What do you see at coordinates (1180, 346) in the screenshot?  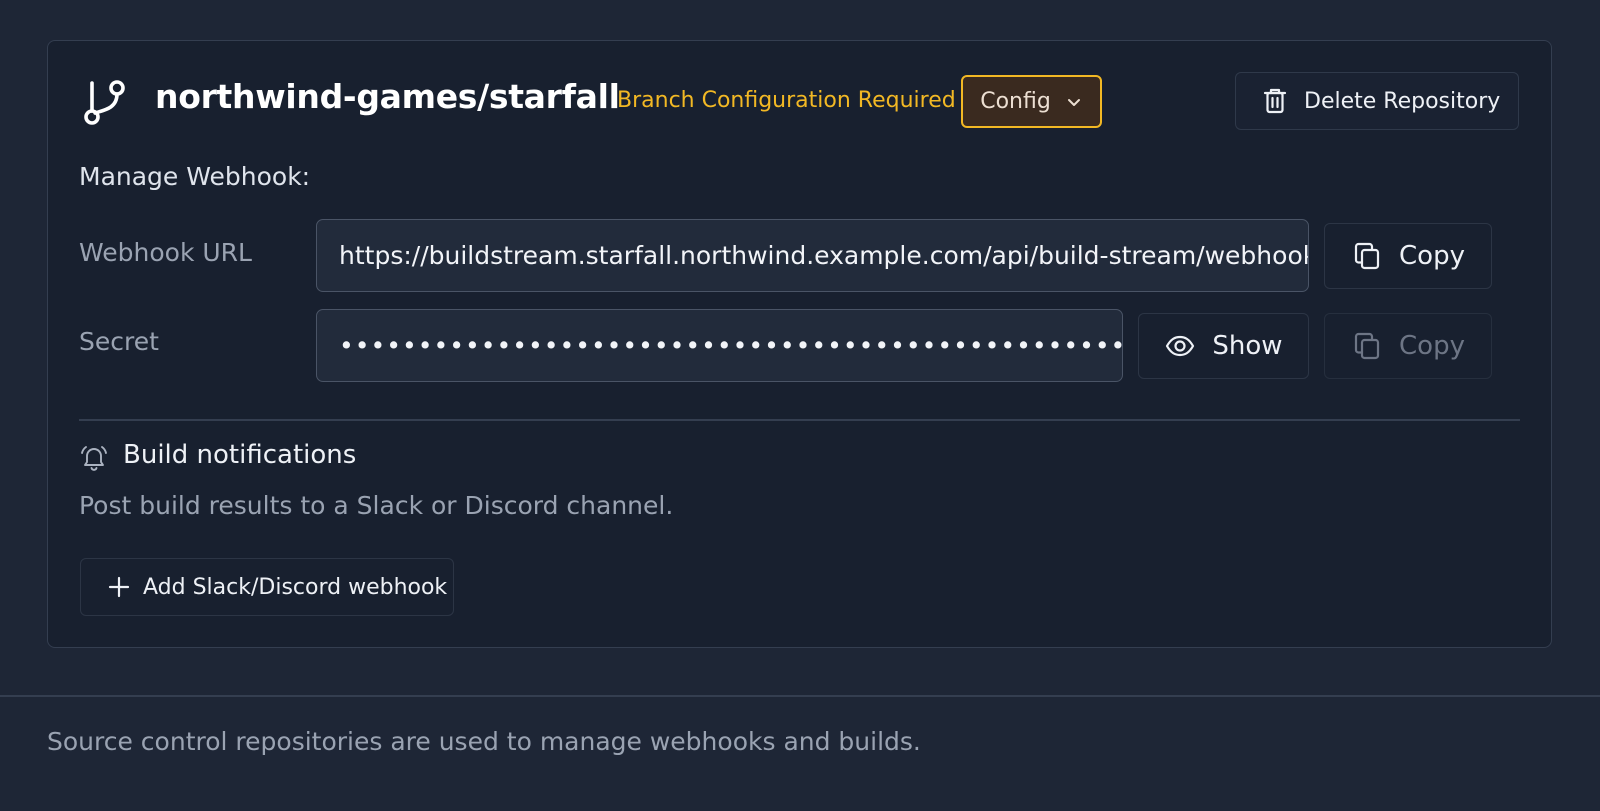 I see `eye-icon` at bounding box center [1180, 346].